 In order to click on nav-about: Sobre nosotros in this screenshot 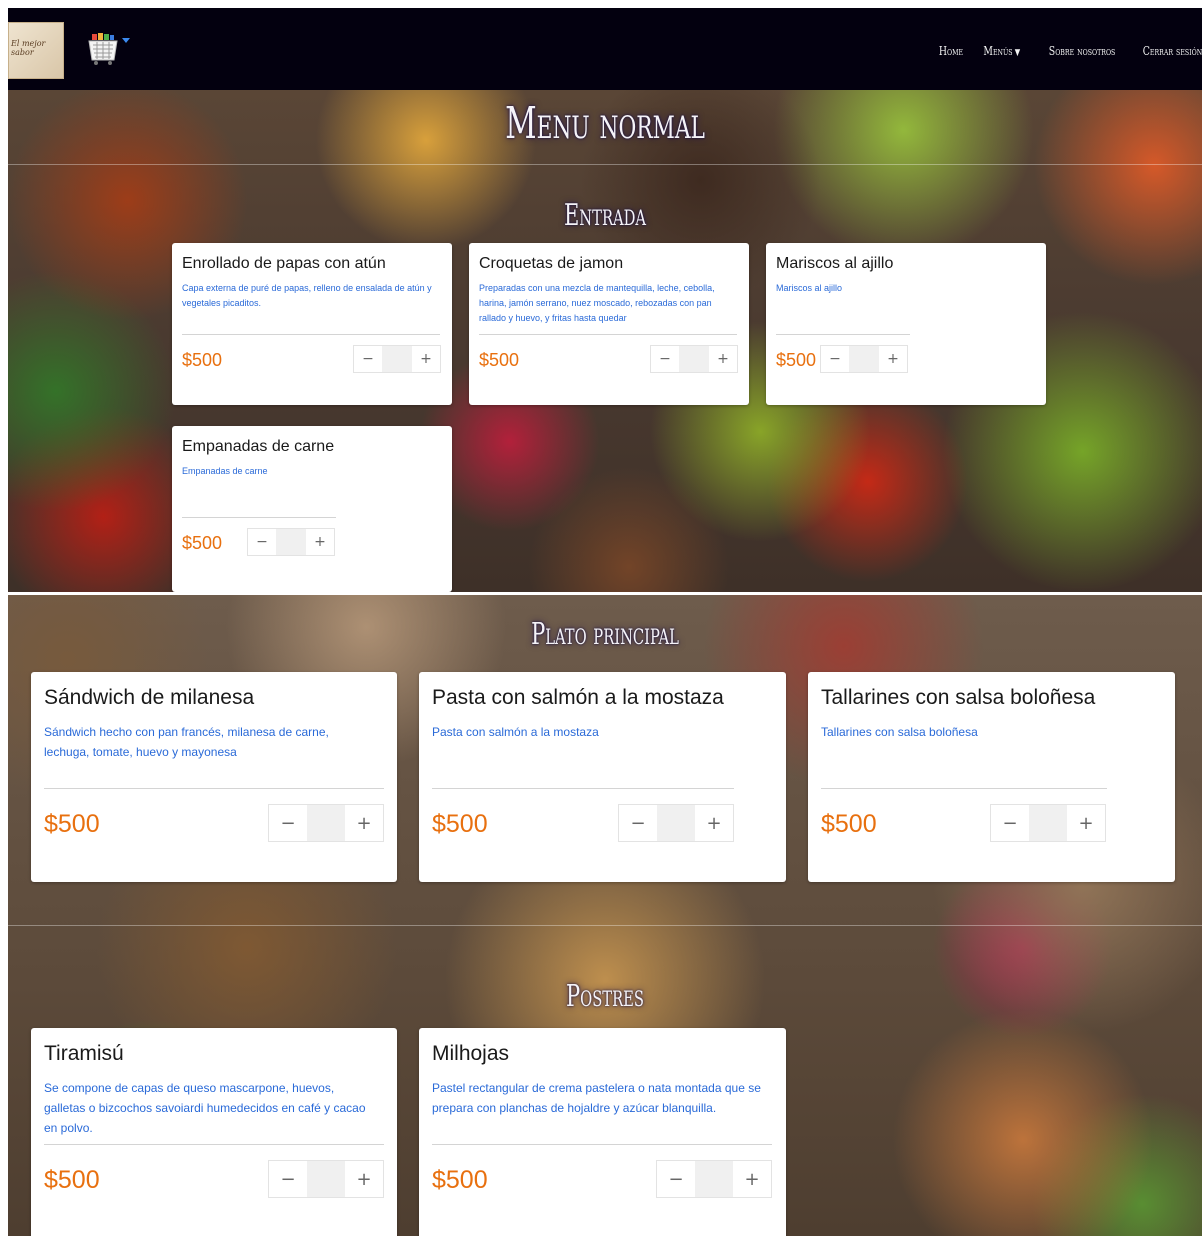, I will do `click(1082, 51)`.